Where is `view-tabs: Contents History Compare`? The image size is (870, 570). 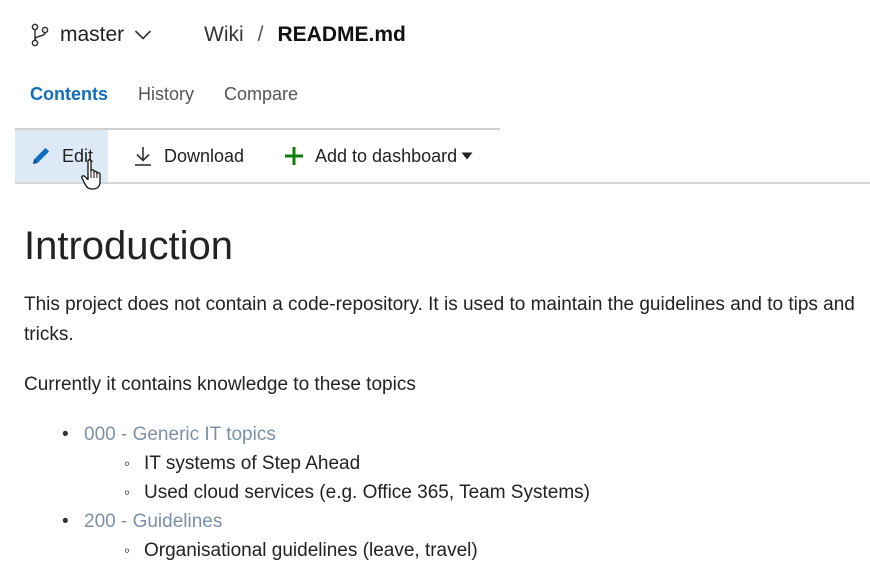 view-tabs: Contents History Compare is located at coordinates (179, 94).